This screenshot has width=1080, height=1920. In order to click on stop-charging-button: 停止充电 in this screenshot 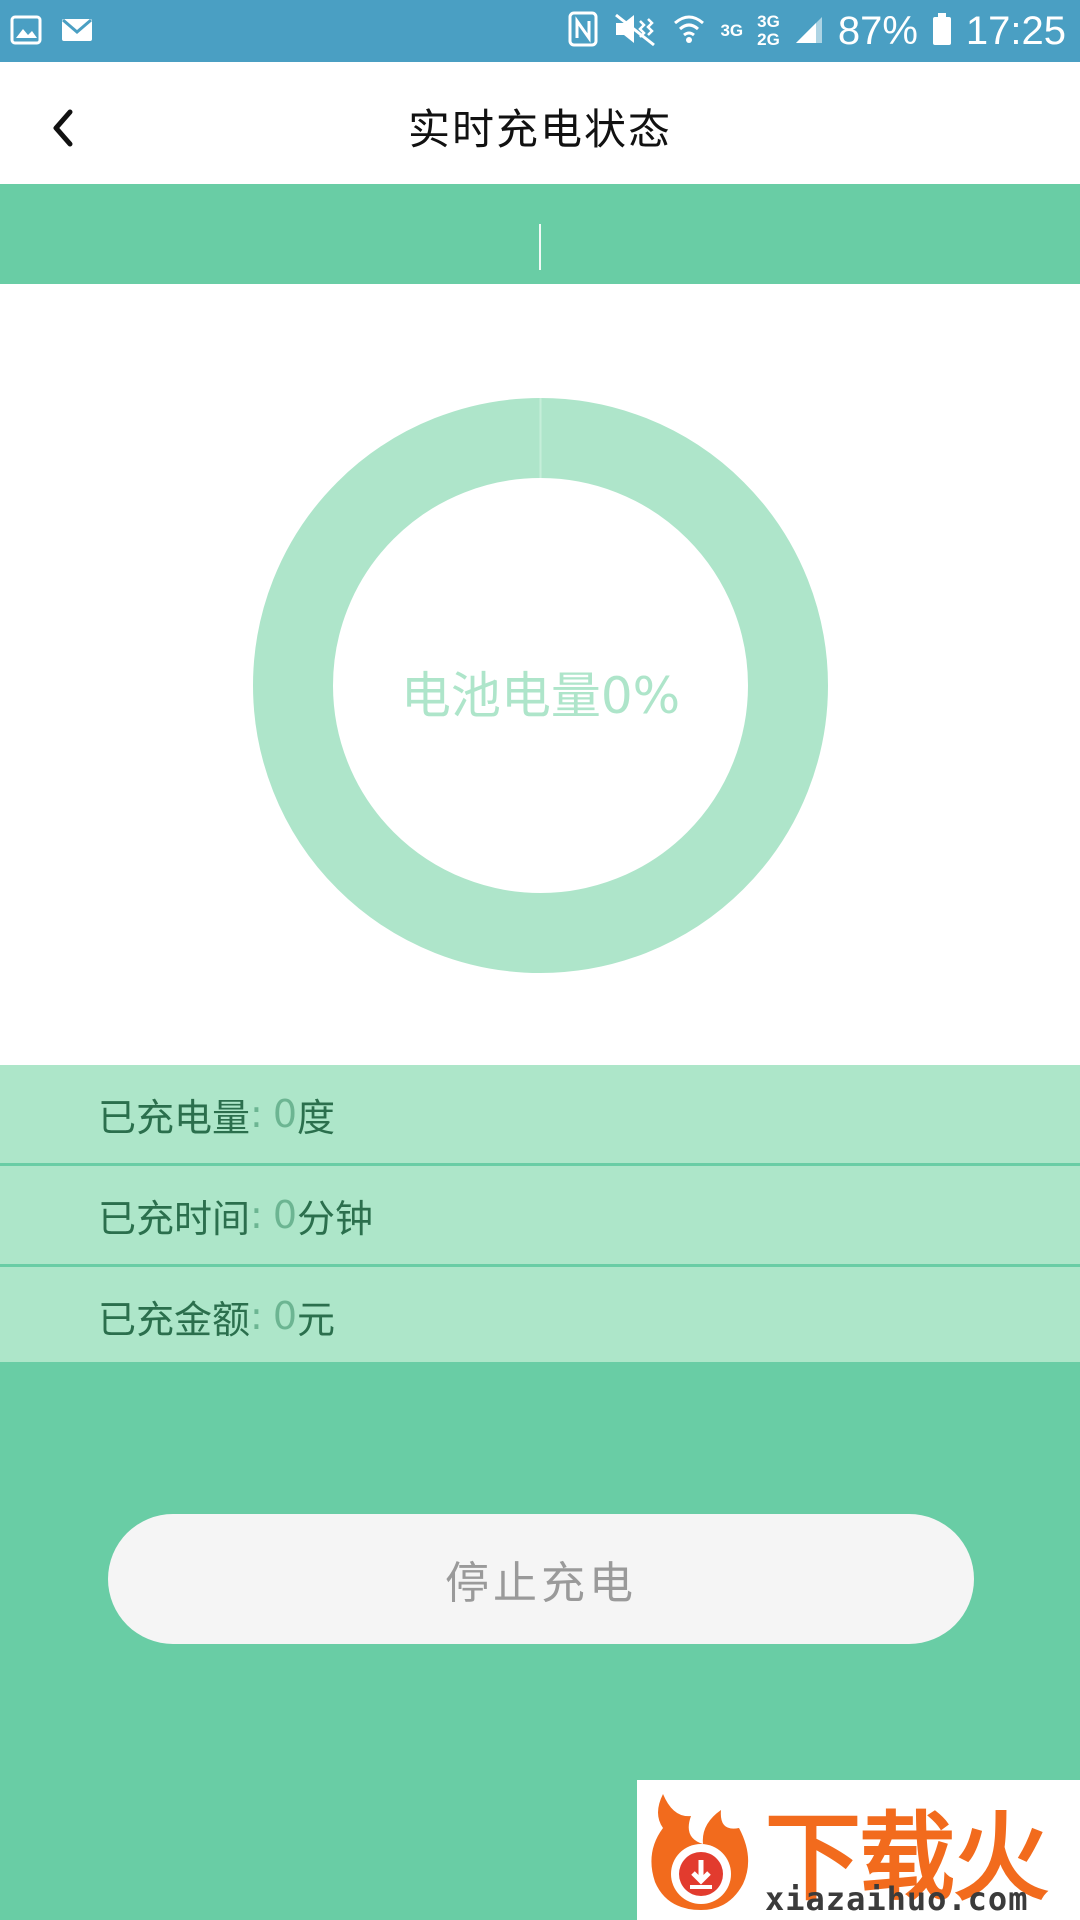, I will do `click(541, 1579)`.